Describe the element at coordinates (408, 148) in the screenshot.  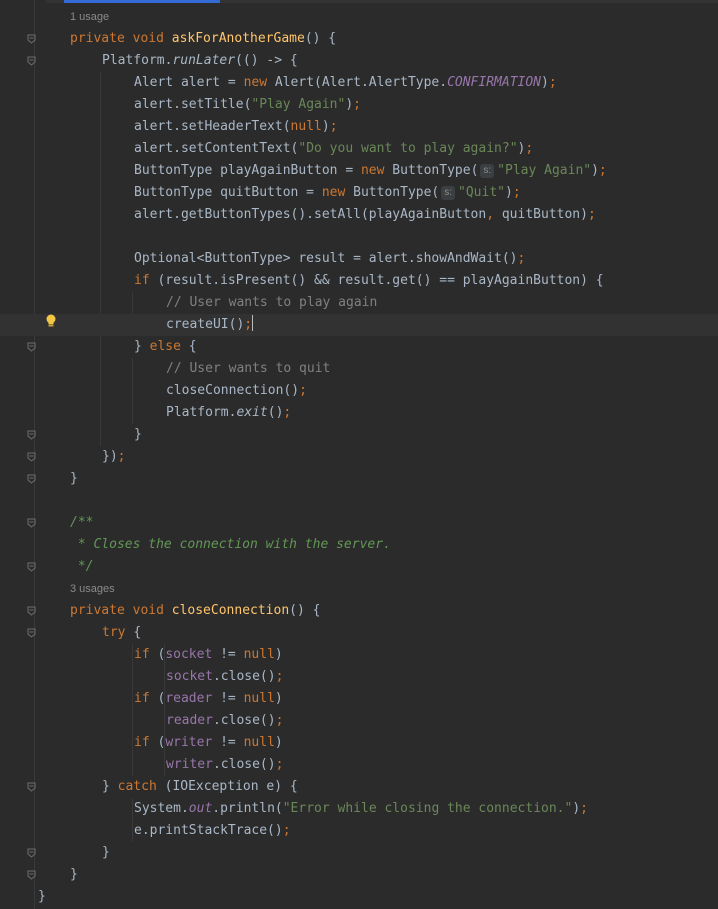
I see `code-token: "Do you want to play again?"` at that location.